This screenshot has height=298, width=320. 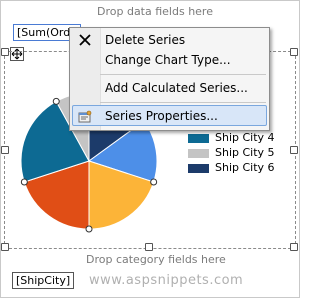 I want to click on close-icon, so click(x=85, y=39).